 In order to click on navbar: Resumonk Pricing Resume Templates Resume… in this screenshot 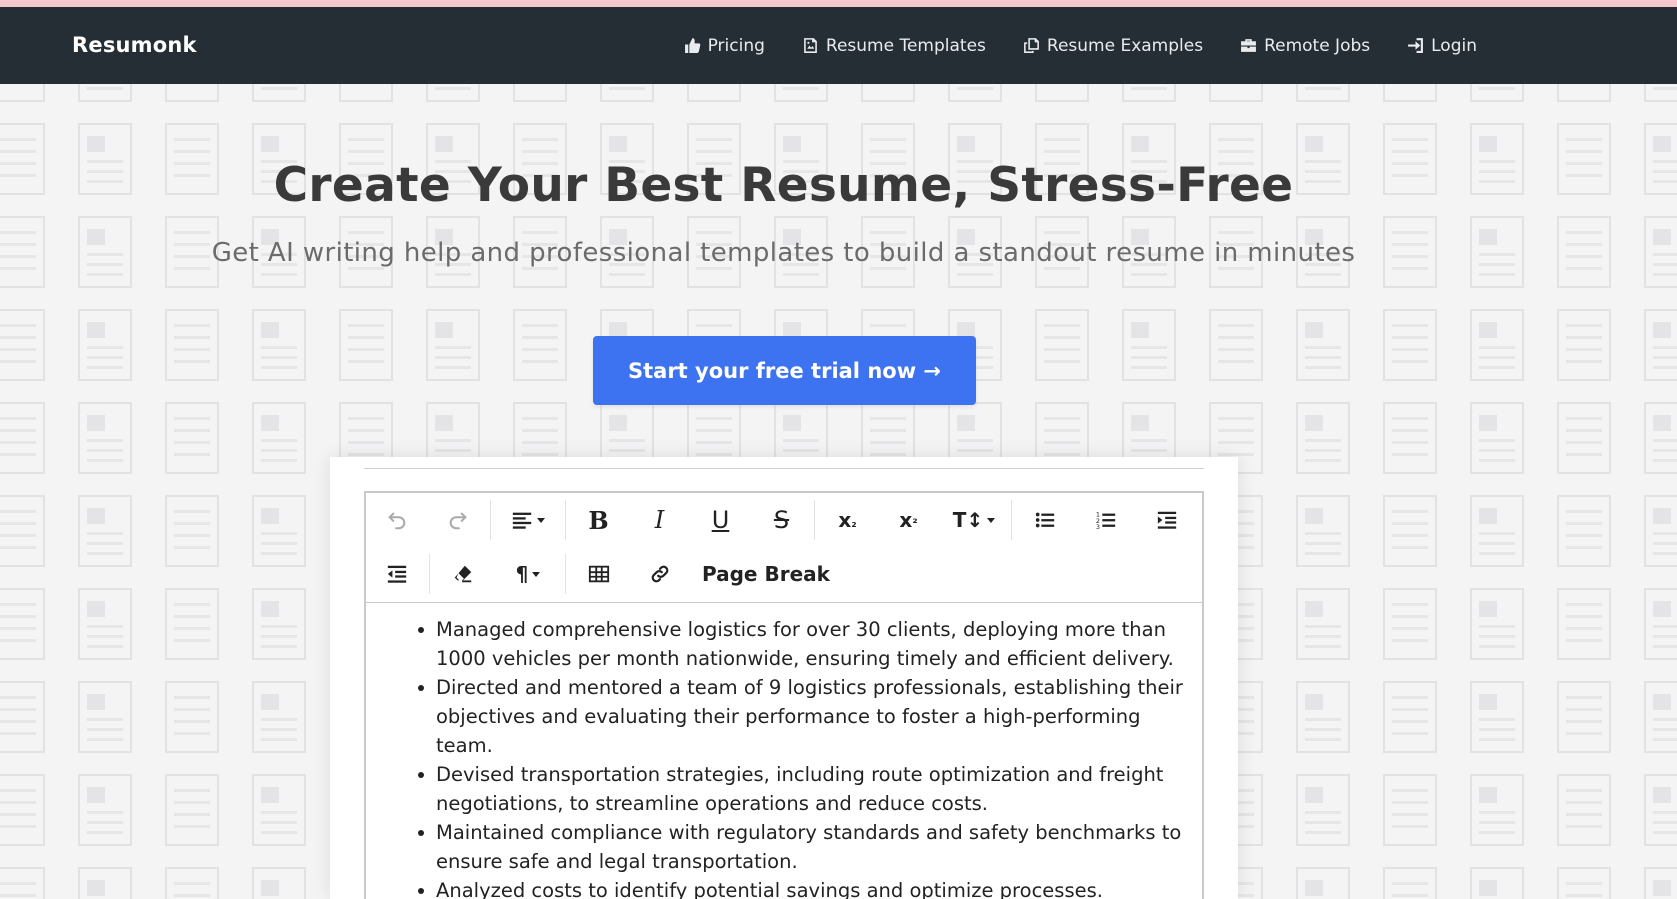, I will do `click(838, 45)`.